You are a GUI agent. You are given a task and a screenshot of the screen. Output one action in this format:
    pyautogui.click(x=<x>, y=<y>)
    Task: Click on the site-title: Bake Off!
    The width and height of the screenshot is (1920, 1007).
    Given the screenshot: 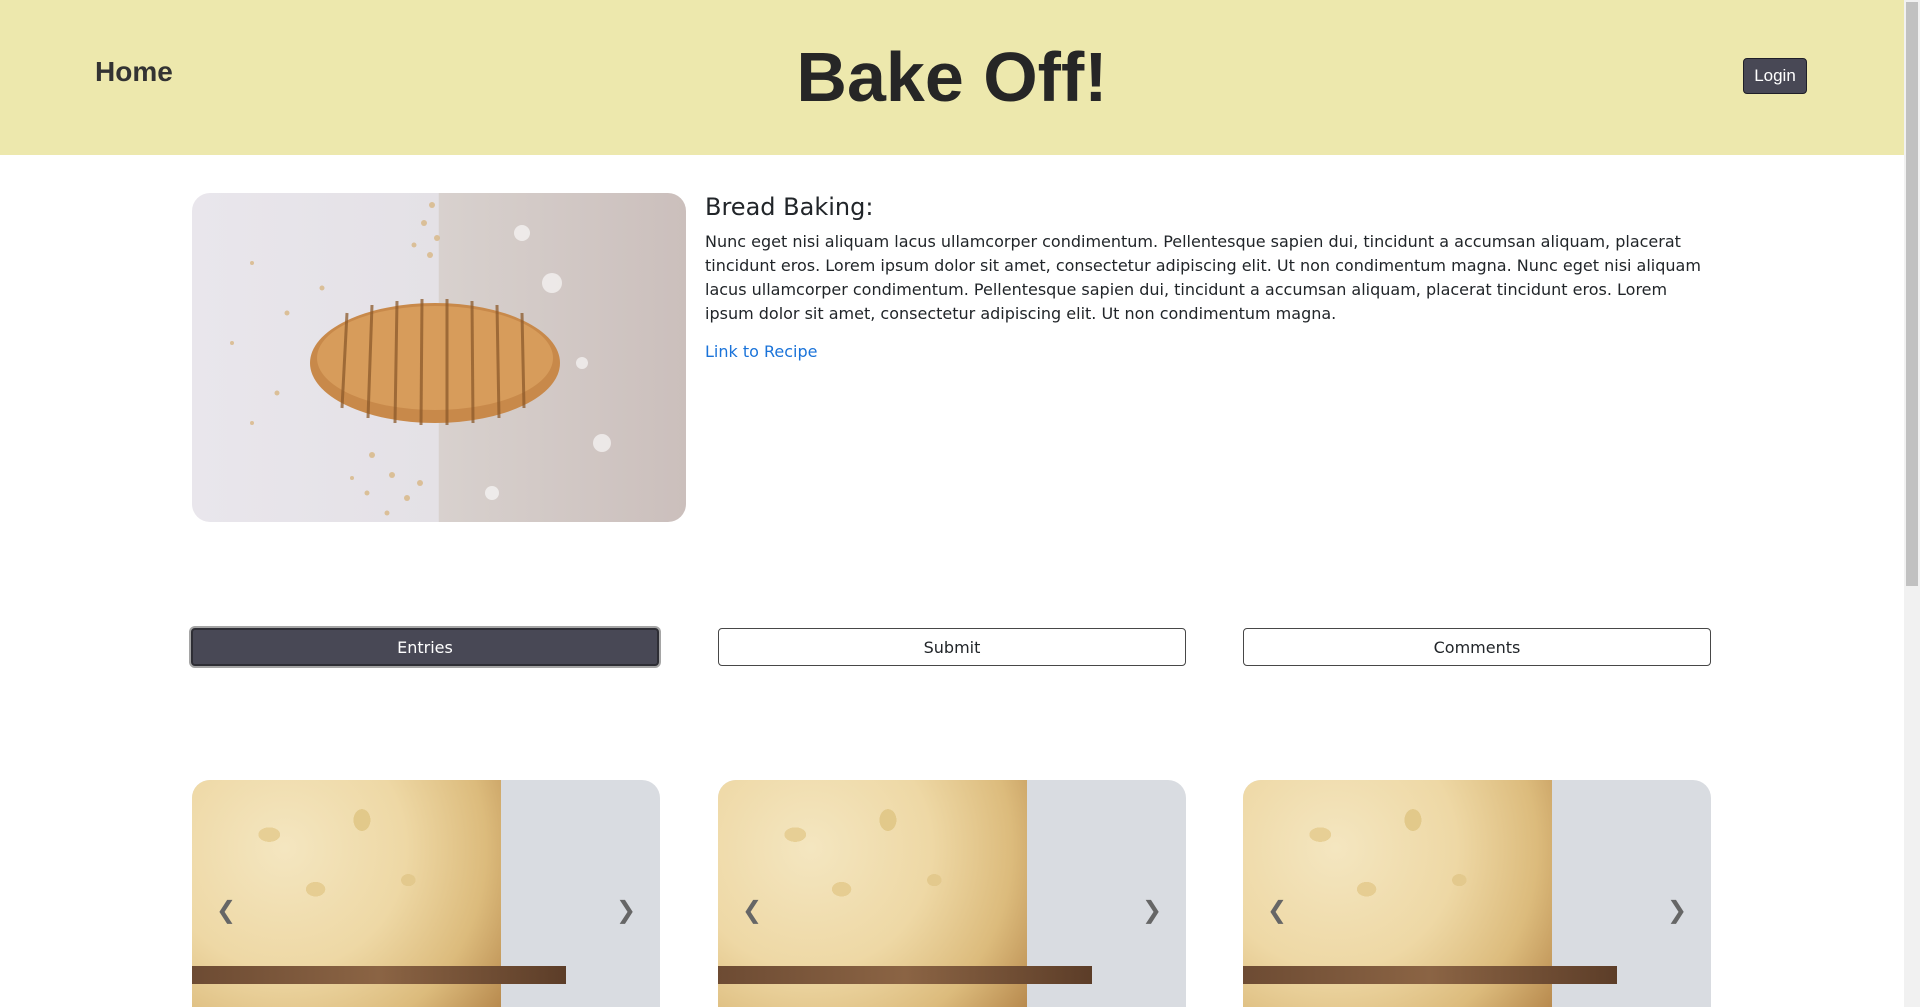 What is the action you would take?
    pyautogui.click(x=952, y=77)
    